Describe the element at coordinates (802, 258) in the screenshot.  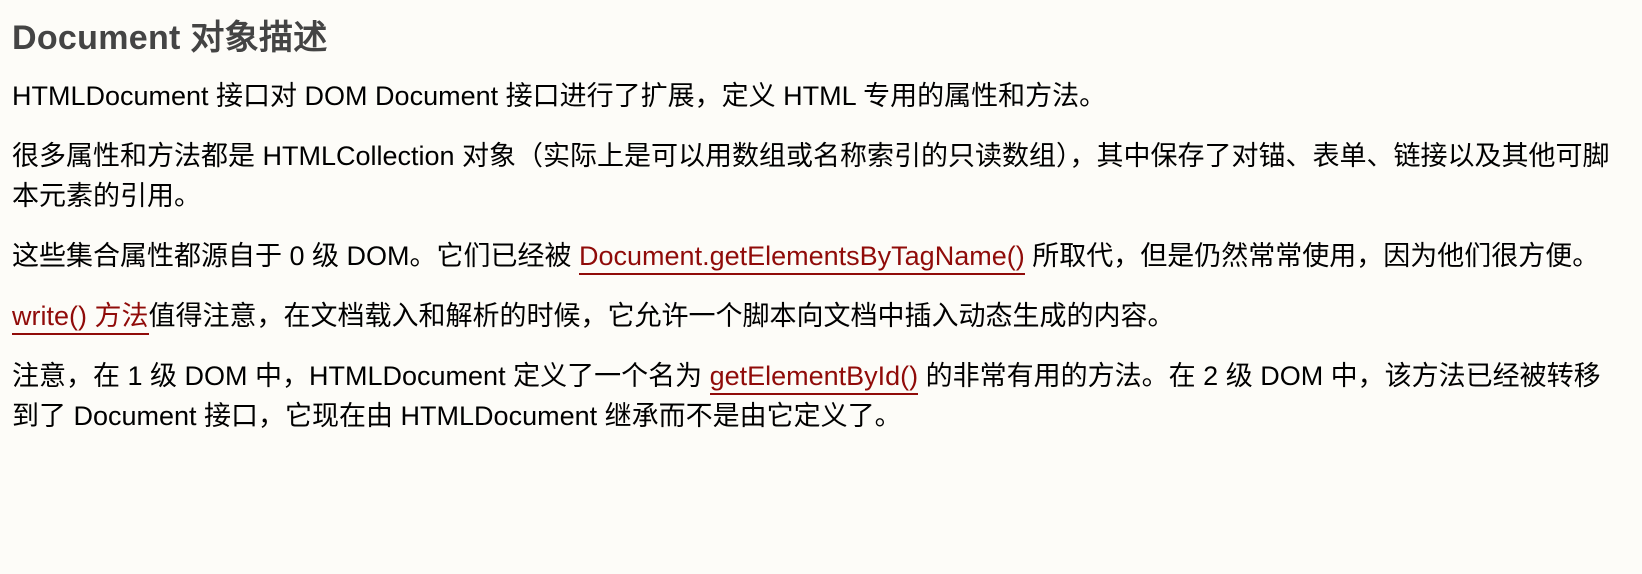
I see `link-getelementsbytagname: Document.getElementsByTagName()` at that location.